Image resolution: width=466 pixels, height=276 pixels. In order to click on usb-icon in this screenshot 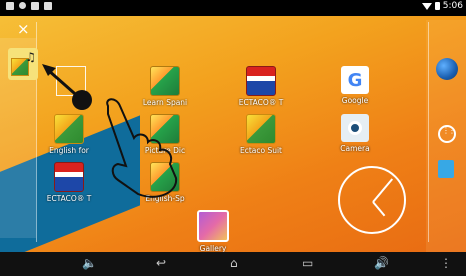, I will do `click(22, 5)`.